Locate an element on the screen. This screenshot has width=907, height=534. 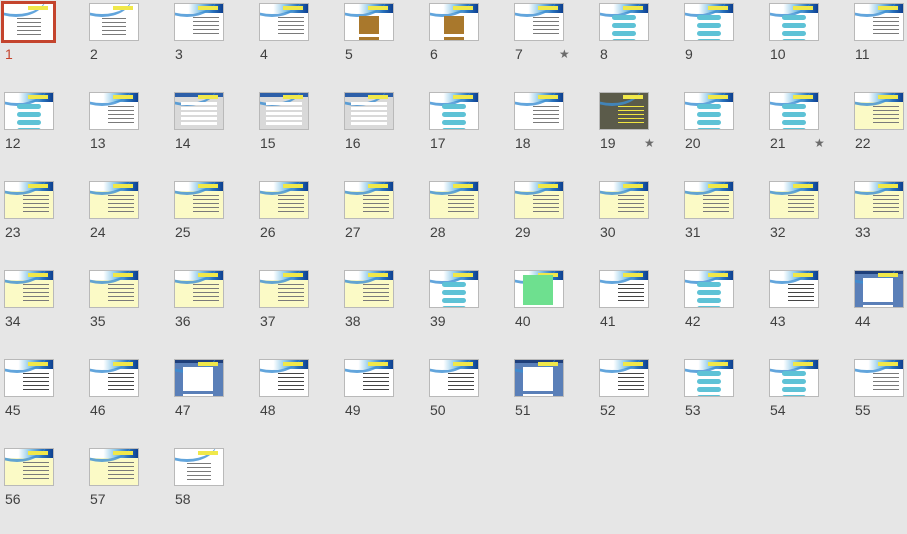
slide-thumbnail: 35 is located at coordinates (127, 311).